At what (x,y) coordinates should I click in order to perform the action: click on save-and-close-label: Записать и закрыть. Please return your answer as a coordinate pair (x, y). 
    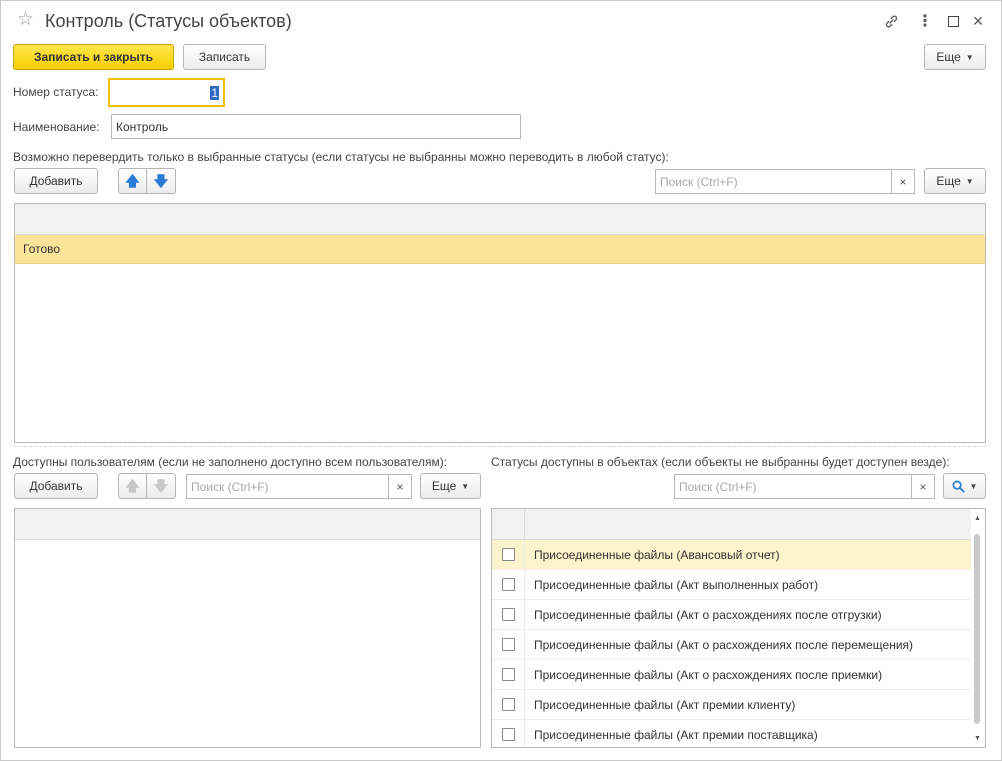
    Looking at the image, I should click on (93, 57).